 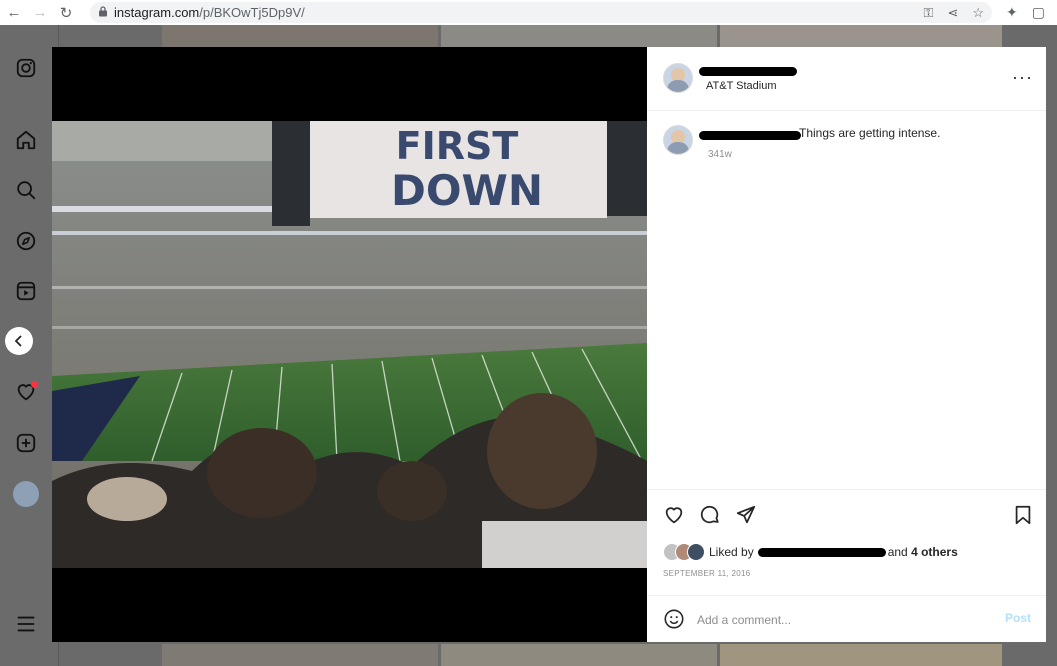 I want to click on key-icon: ⚿, so click(x=929, y=13).